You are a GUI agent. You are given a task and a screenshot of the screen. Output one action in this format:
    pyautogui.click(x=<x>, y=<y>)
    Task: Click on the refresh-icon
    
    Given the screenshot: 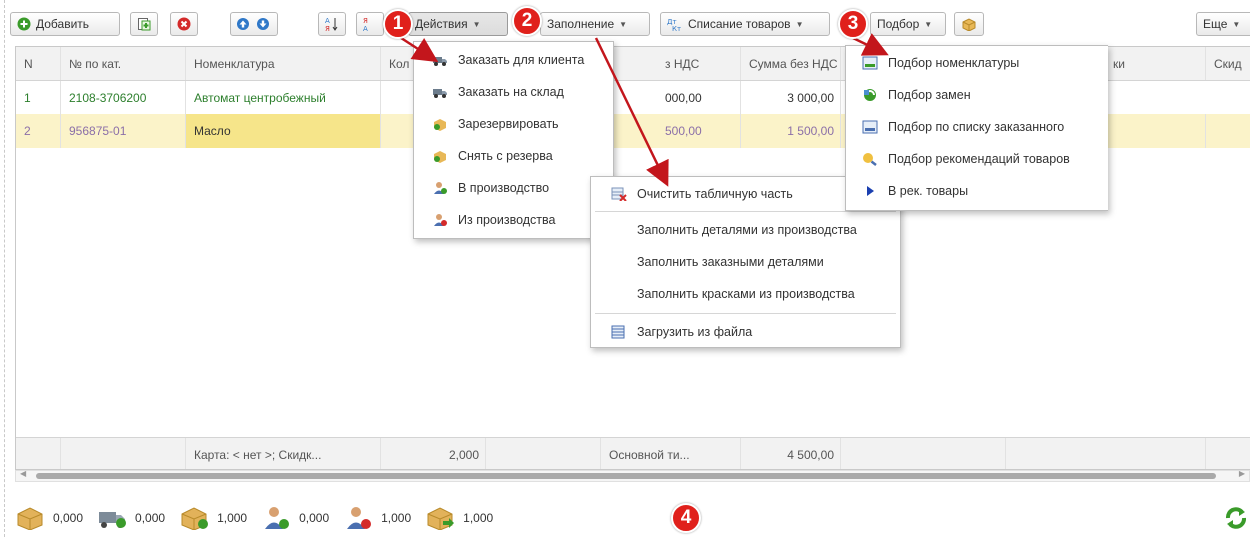 What is the action you would take?
    pyautogui.click(x=1236, y=518)
    